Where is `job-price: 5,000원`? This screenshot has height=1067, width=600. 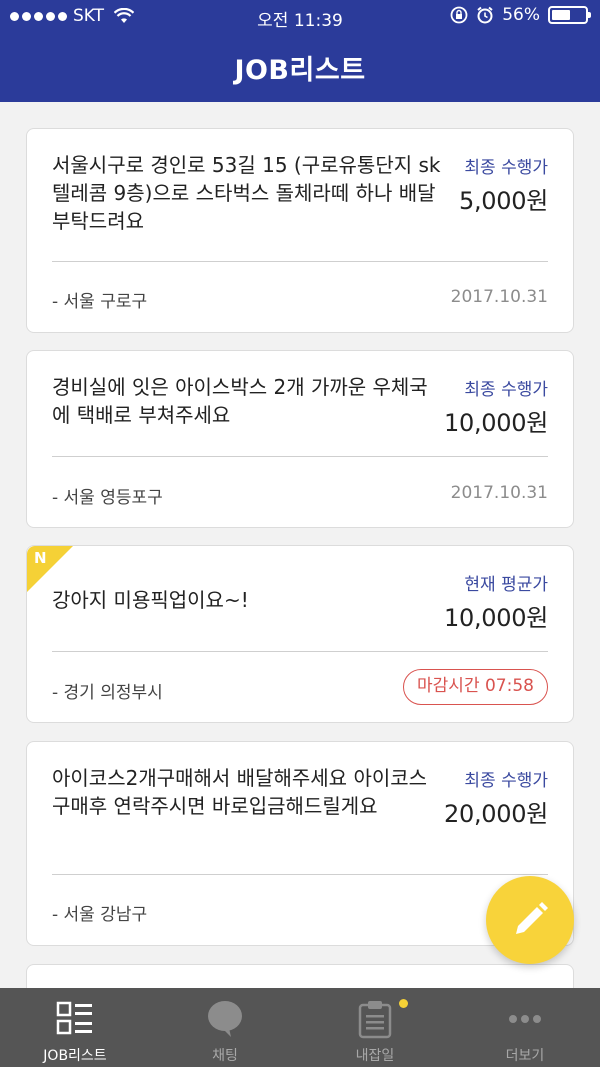
job-price: 5,000원 is located at coordinates (503, 201).